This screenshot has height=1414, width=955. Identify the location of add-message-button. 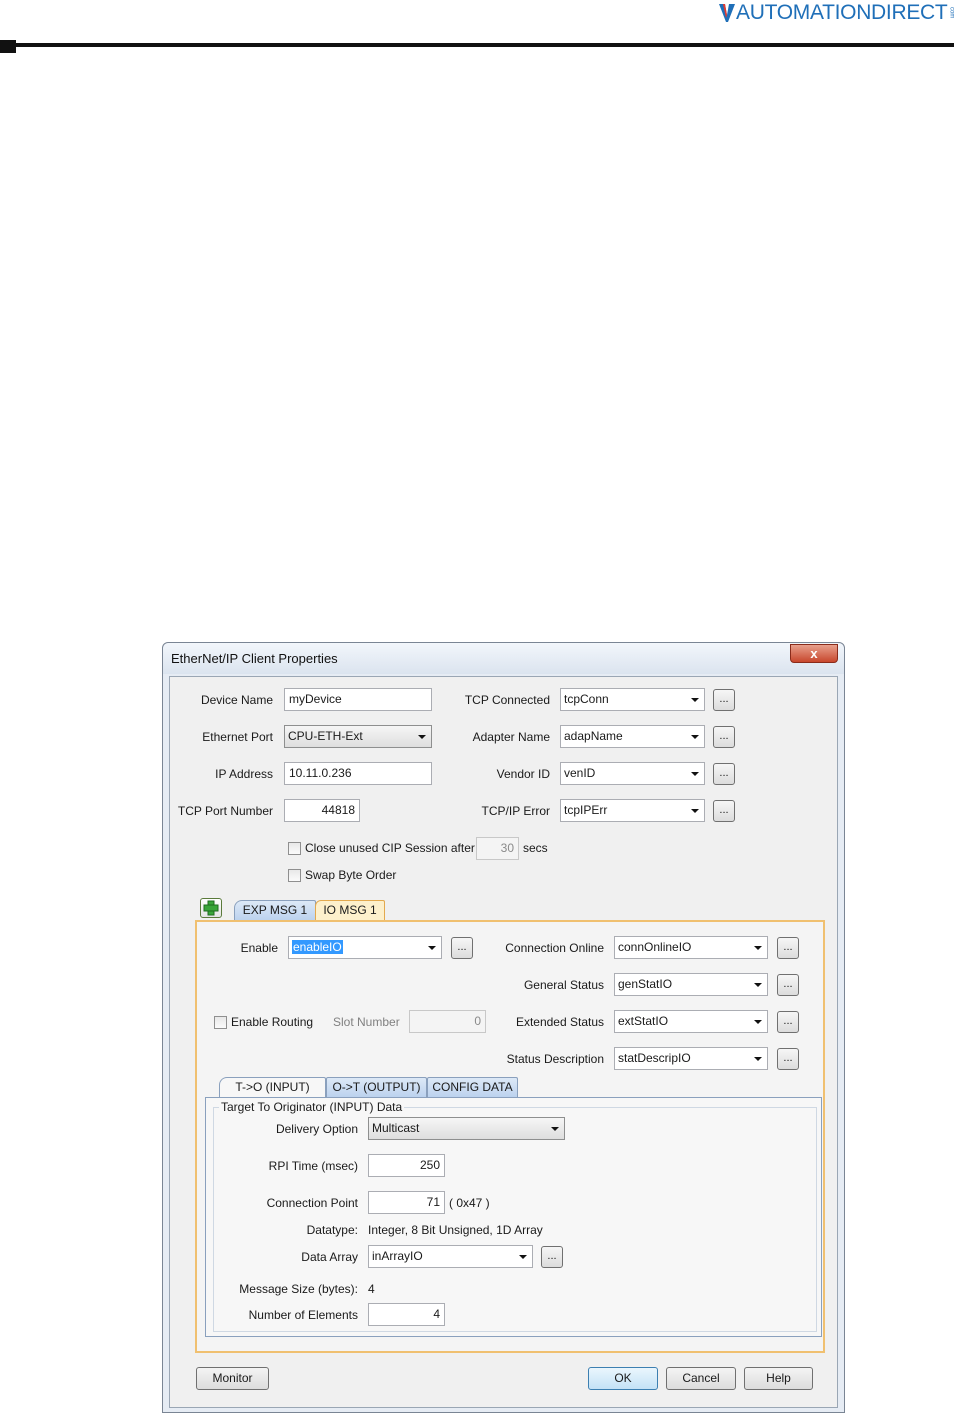
(211, 908).